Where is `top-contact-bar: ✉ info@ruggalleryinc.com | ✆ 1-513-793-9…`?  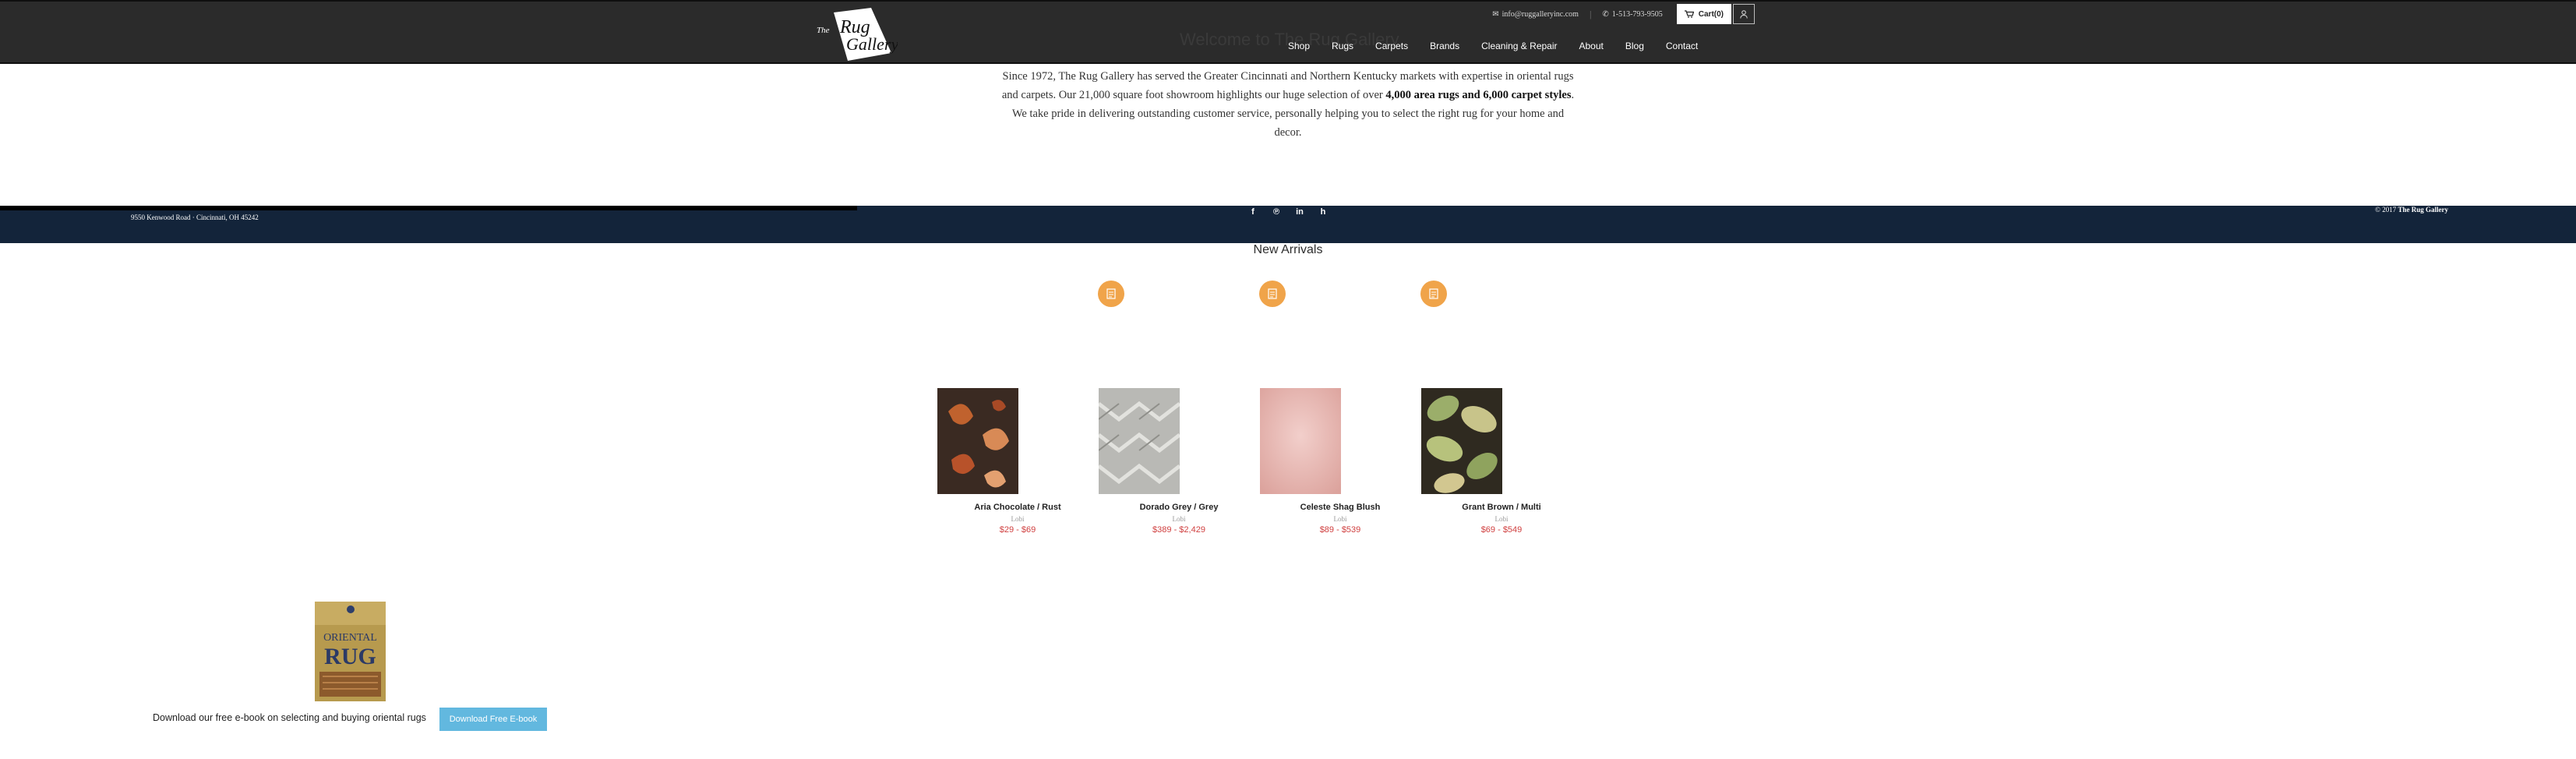
top-contact-bar: ✉ info@ruggalleryinc.com | ✆ 1-513-793-9… is located at coordinates (1623, 14).